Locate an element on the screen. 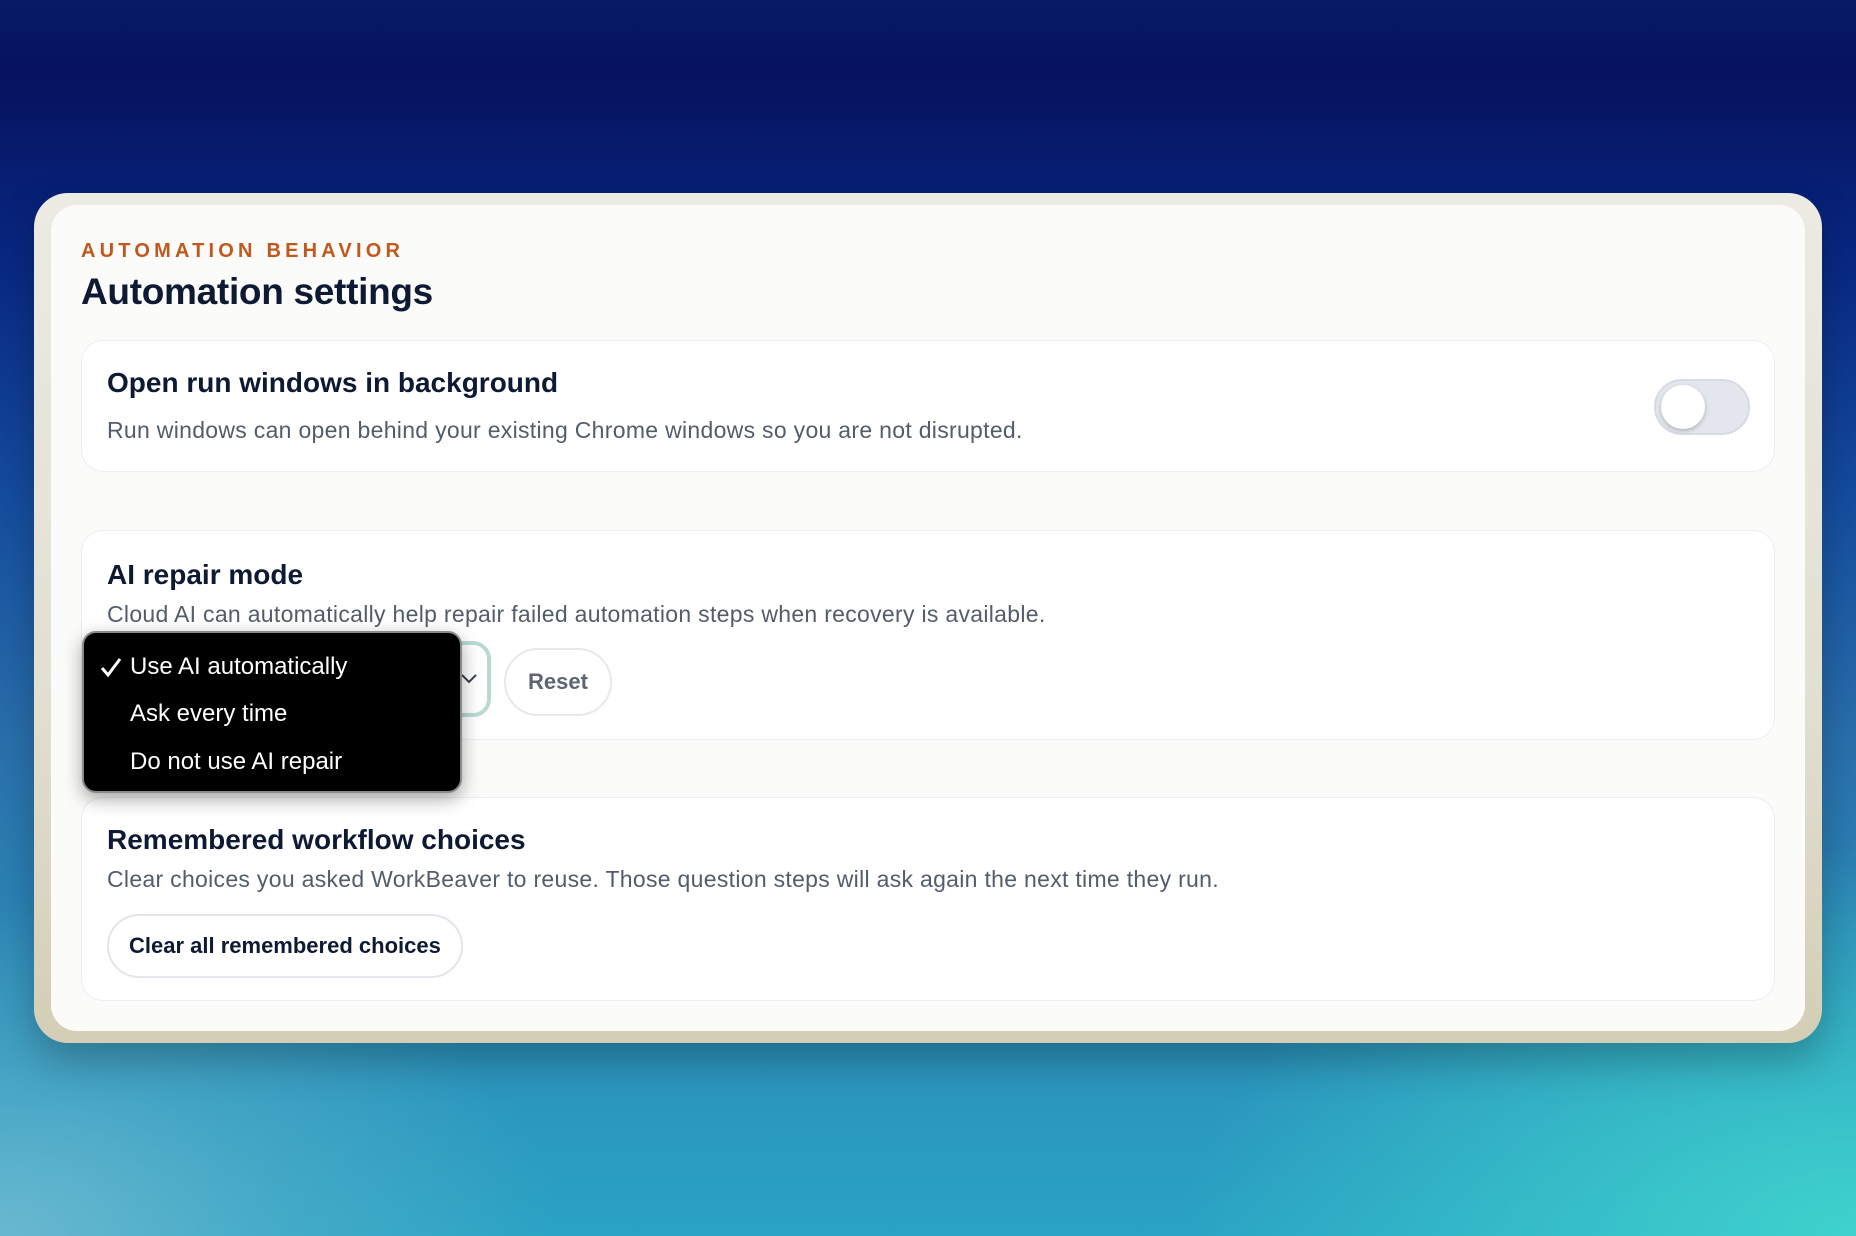 Image resolution: width=1856 pixels, height=1236 pixels. section-eyebrow: AUTOMATION BEHAVIOR is located at coordinates (243, 251).